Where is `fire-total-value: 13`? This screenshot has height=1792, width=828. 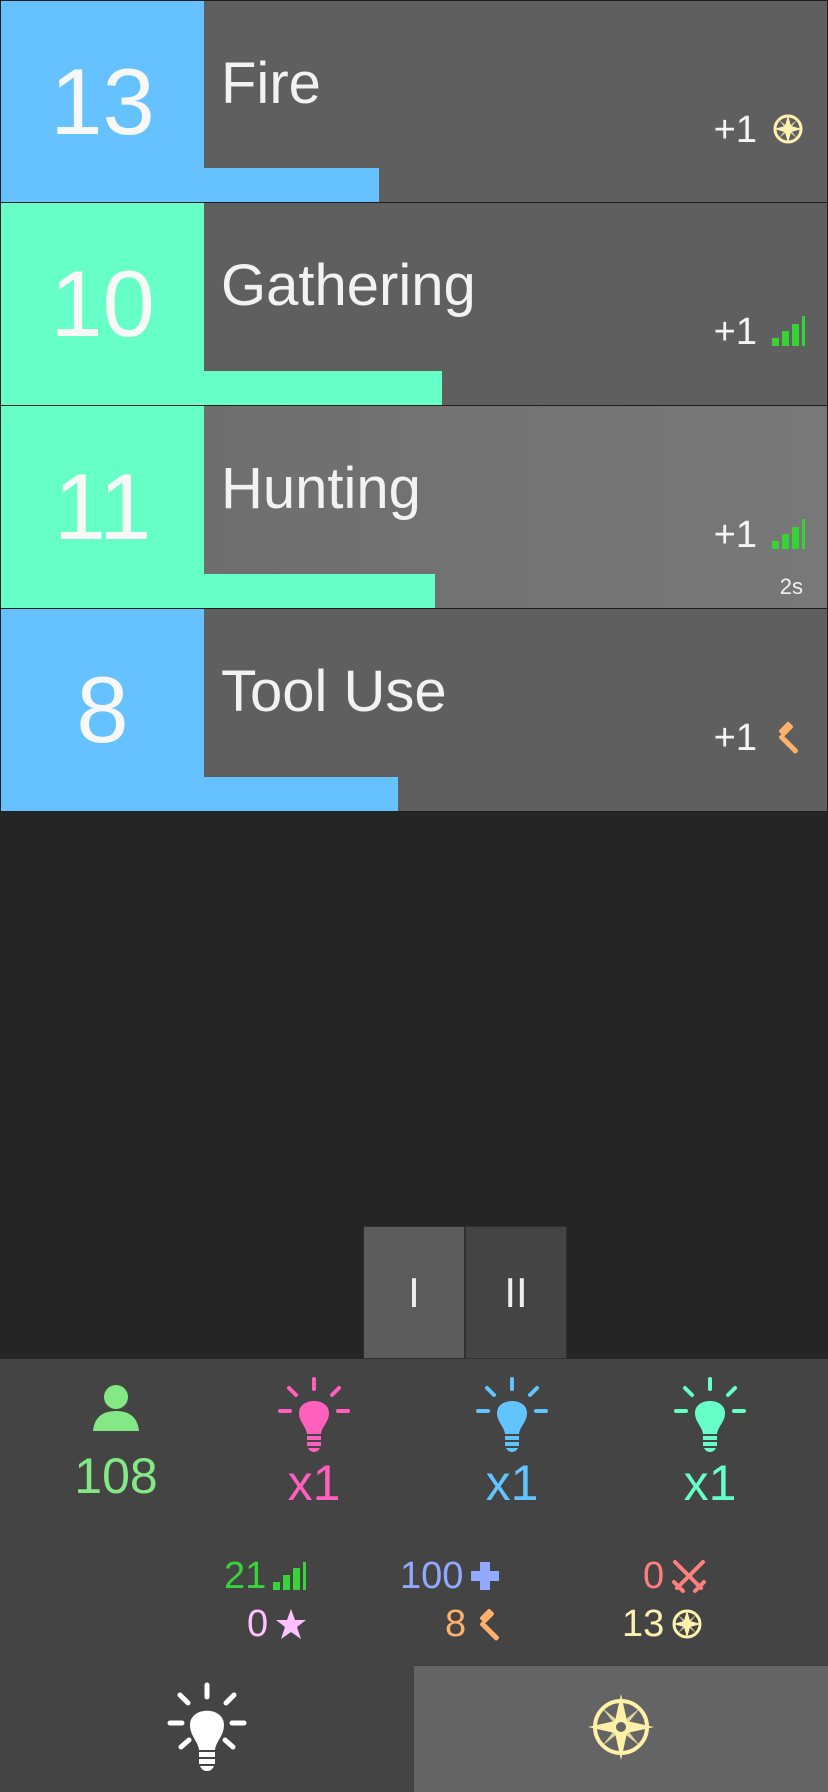
fire-total-value: 13 is located at coordinates (643, 1624).